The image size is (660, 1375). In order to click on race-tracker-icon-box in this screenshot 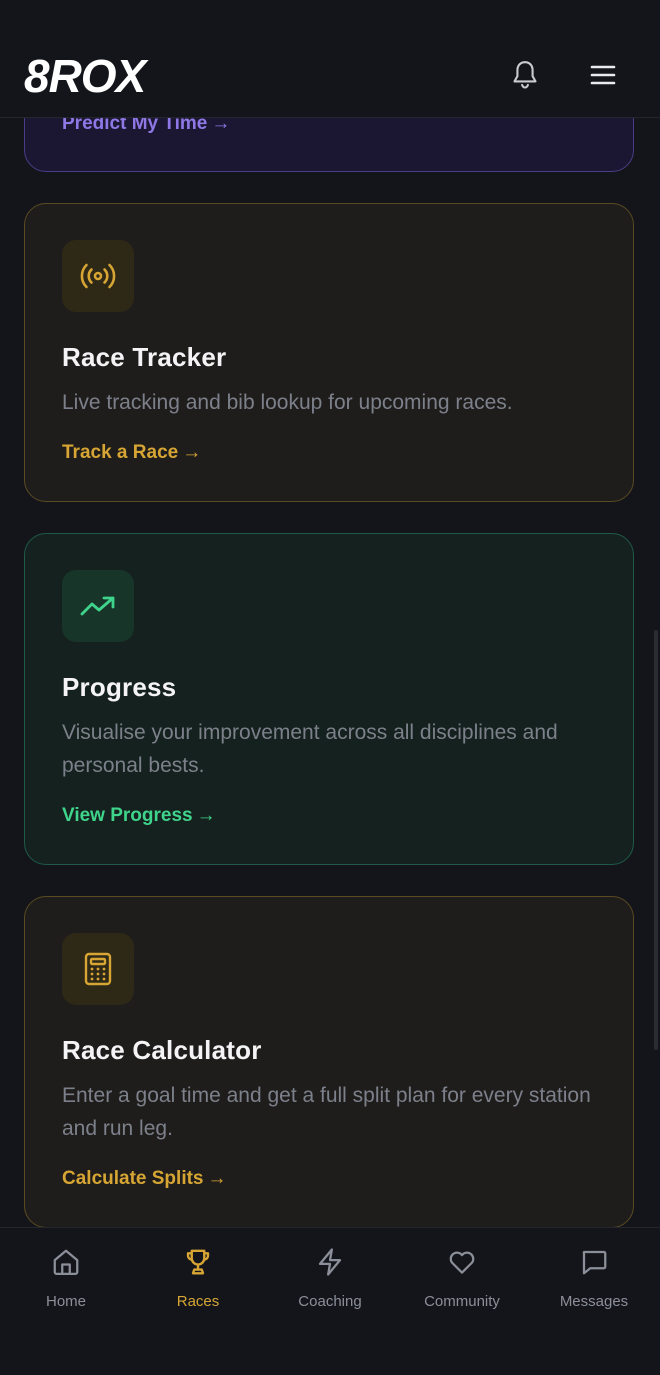, I will do `click(98, 276)`.